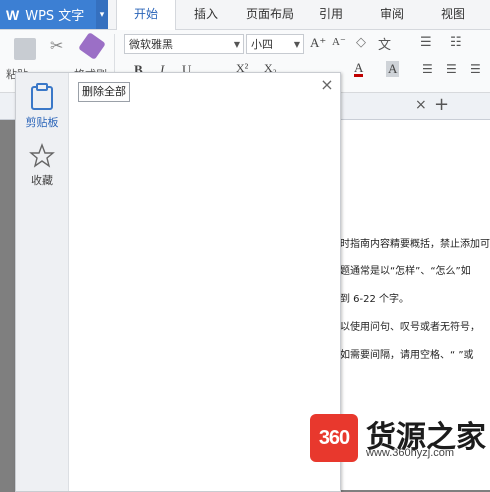 Image resolution: width=490 pixels, height=492 pixels. Describe the element at coordinates (275, 44) in the screenshot. I see `font-size-select: 小四 ▼` at that location.